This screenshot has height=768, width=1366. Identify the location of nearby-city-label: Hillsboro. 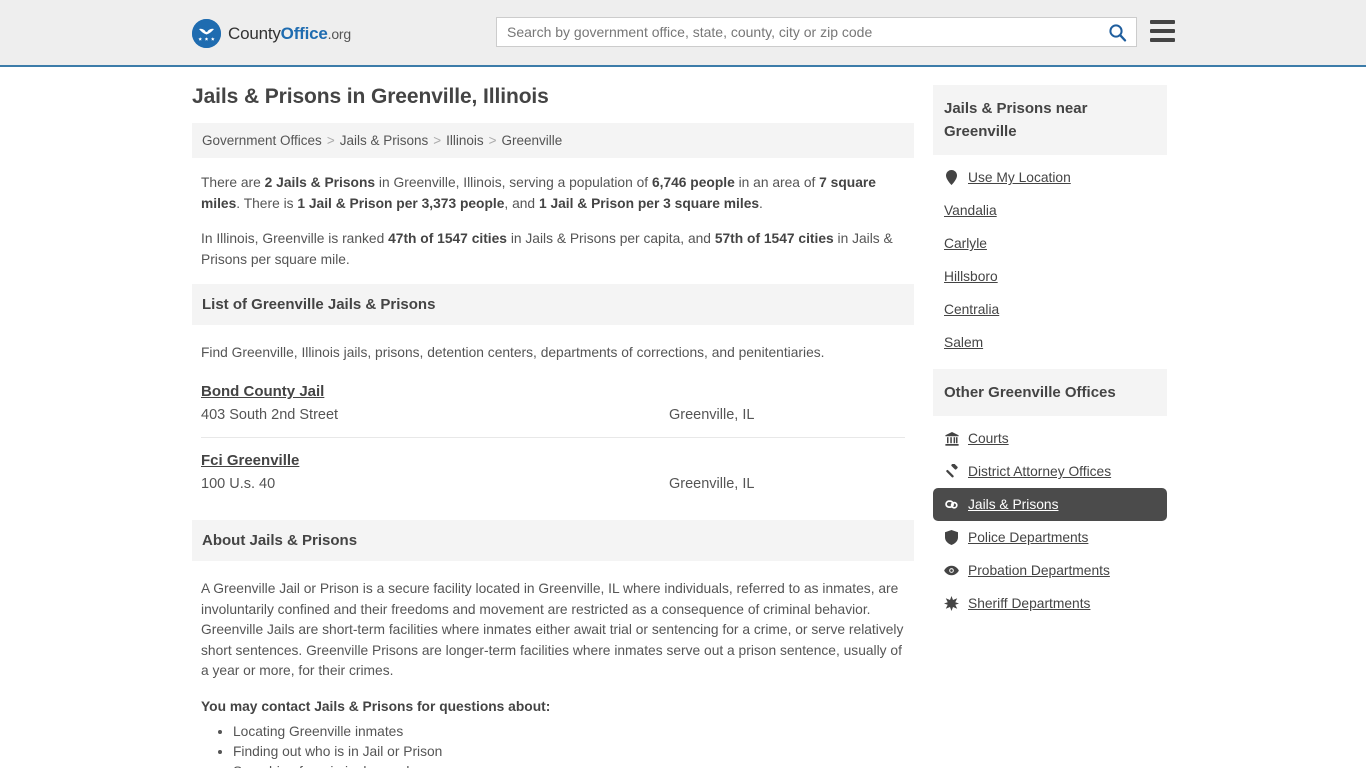
(971, 276).